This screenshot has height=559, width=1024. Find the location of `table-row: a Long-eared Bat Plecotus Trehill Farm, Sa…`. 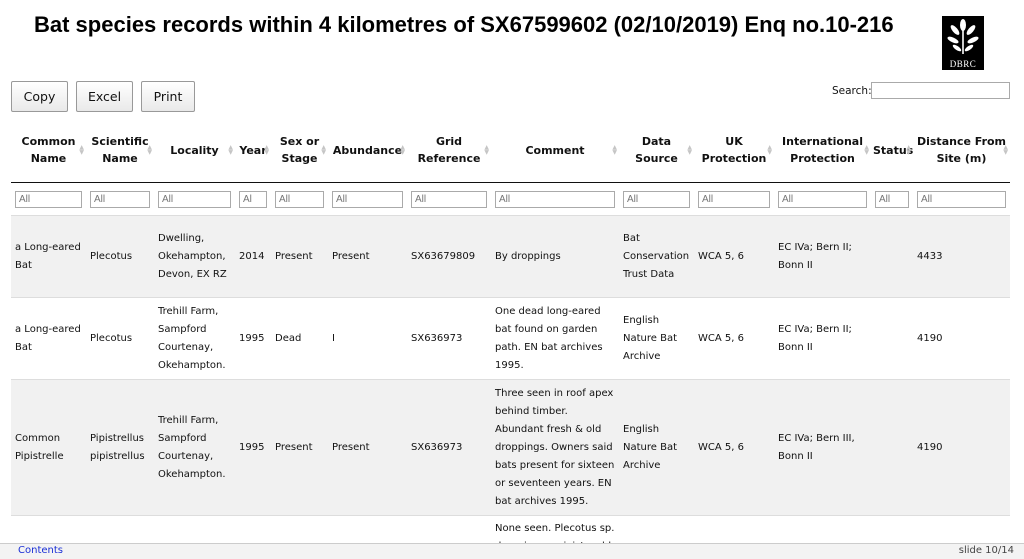

table-row: a Long-eared Bat Plecotus Trehill Farm, Sa… is located at coordinates (510, 338).